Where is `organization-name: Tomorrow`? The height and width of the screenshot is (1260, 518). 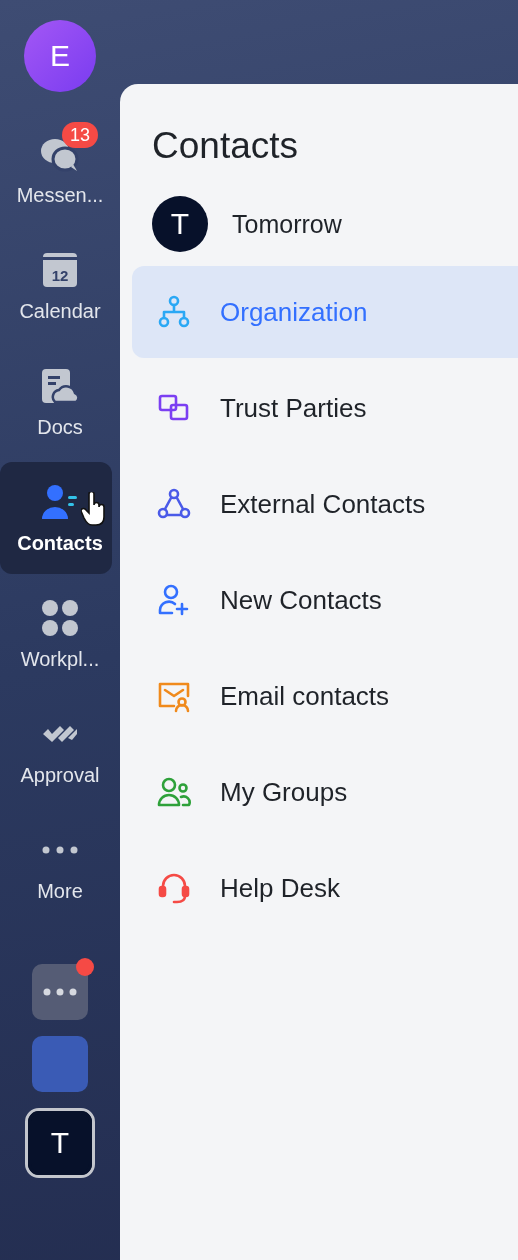 organization-name: Tomorrow is located at coordinates (287, 224).